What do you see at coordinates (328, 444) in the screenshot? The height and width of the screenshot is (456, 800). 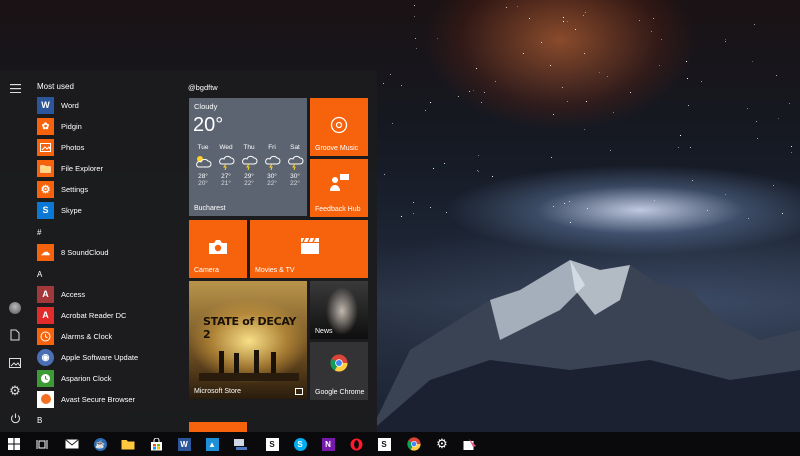 I see `onenote-icon: N` at bounding box center [328, 444].